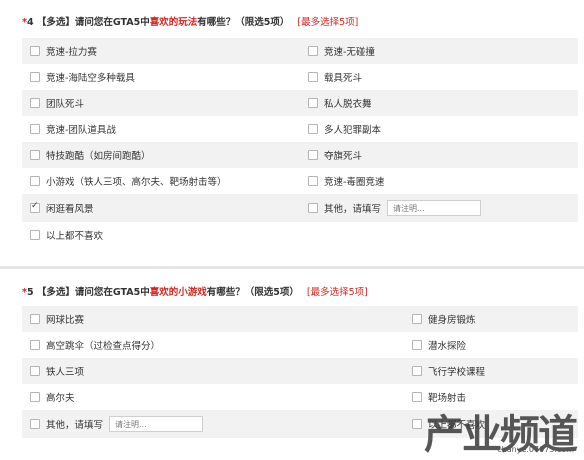  I want to click on option-label: 载具死斗, so click(343, 78).